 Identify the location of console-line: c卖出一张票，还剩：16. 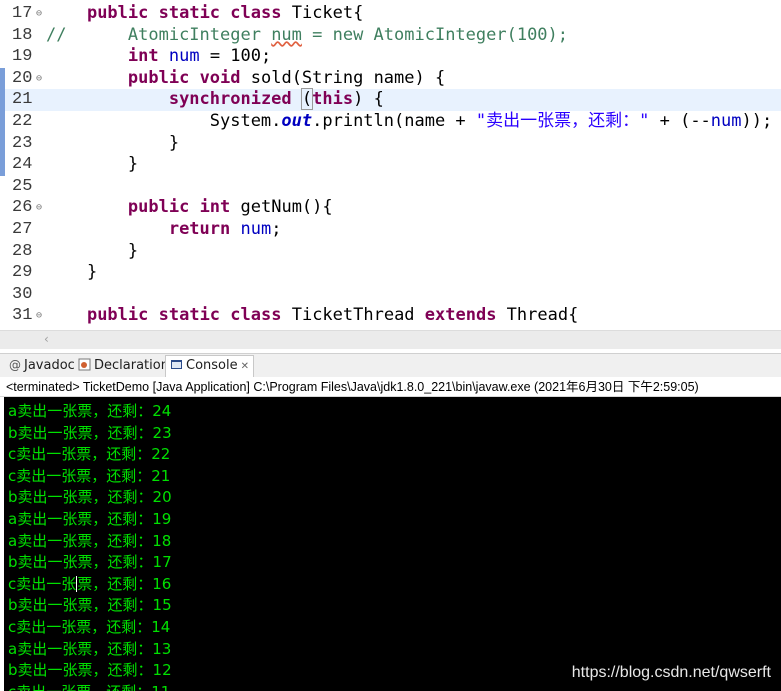
(90, 583).